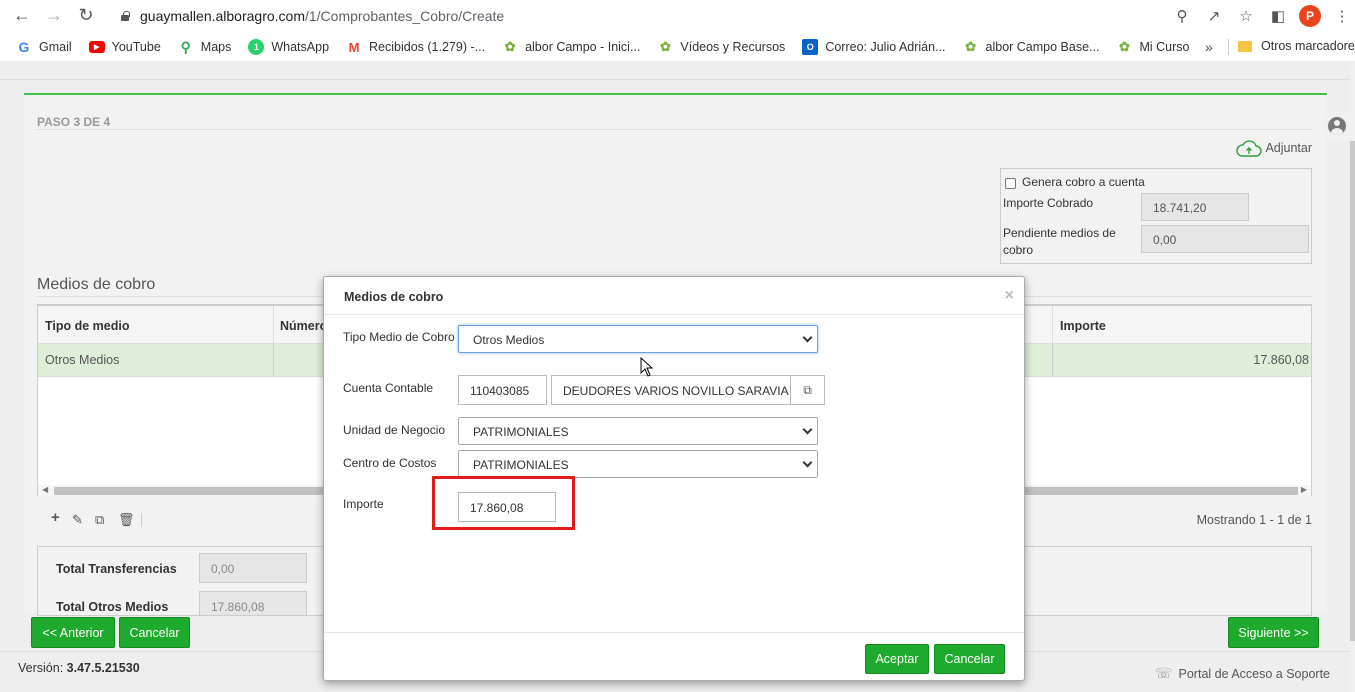 The image size is (1355, 692). I want to click on gmail-icon: G, so click(24, 47).